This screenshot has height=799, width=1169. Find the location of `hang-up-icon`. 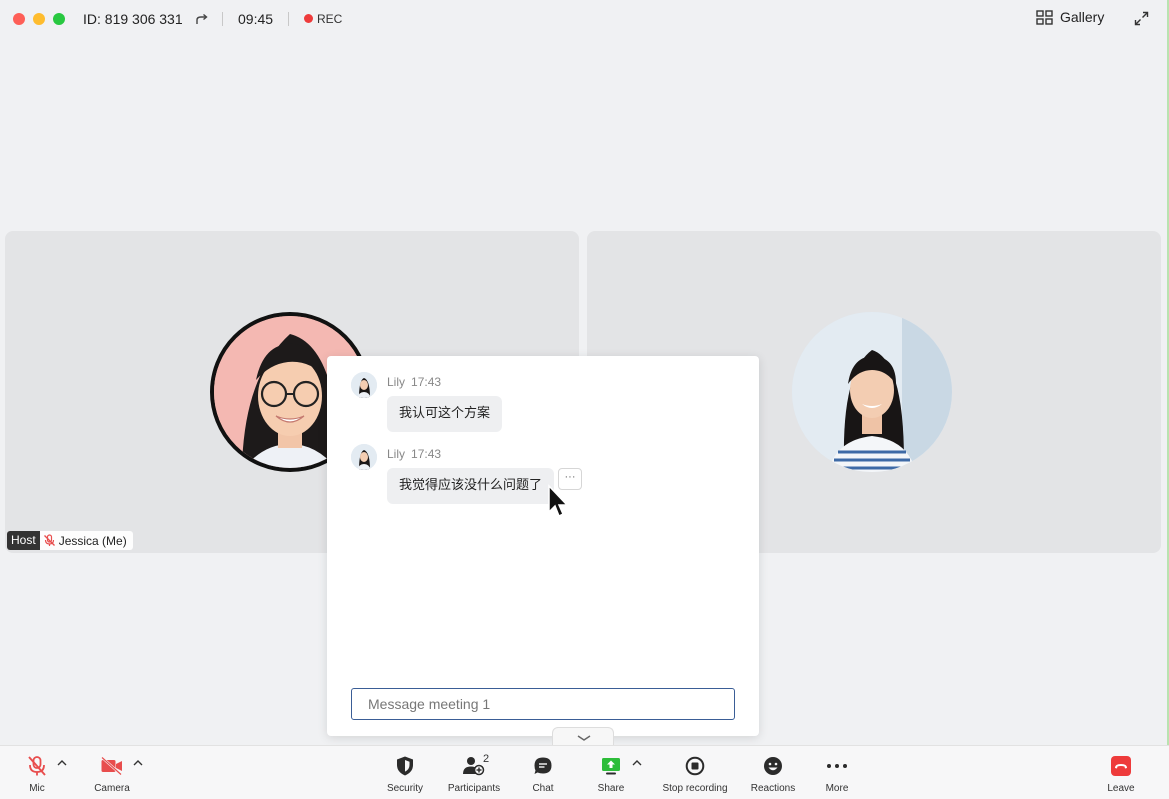

hang-up-icon is located at coordinates (1121, 766).